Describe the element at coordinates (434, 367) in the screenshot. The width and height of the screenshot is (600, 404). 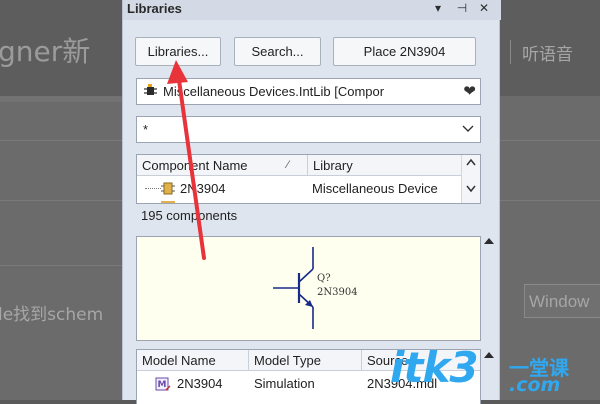
I see `watermark-logo: itk3` at that location.